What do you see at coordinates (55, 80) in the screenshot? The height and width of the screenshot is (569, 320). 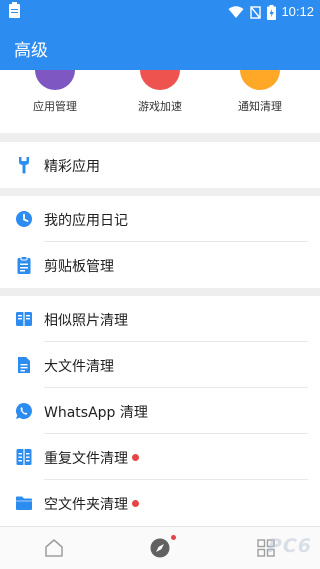 I see `app-manage-icon` at bounding box center [55, 80].